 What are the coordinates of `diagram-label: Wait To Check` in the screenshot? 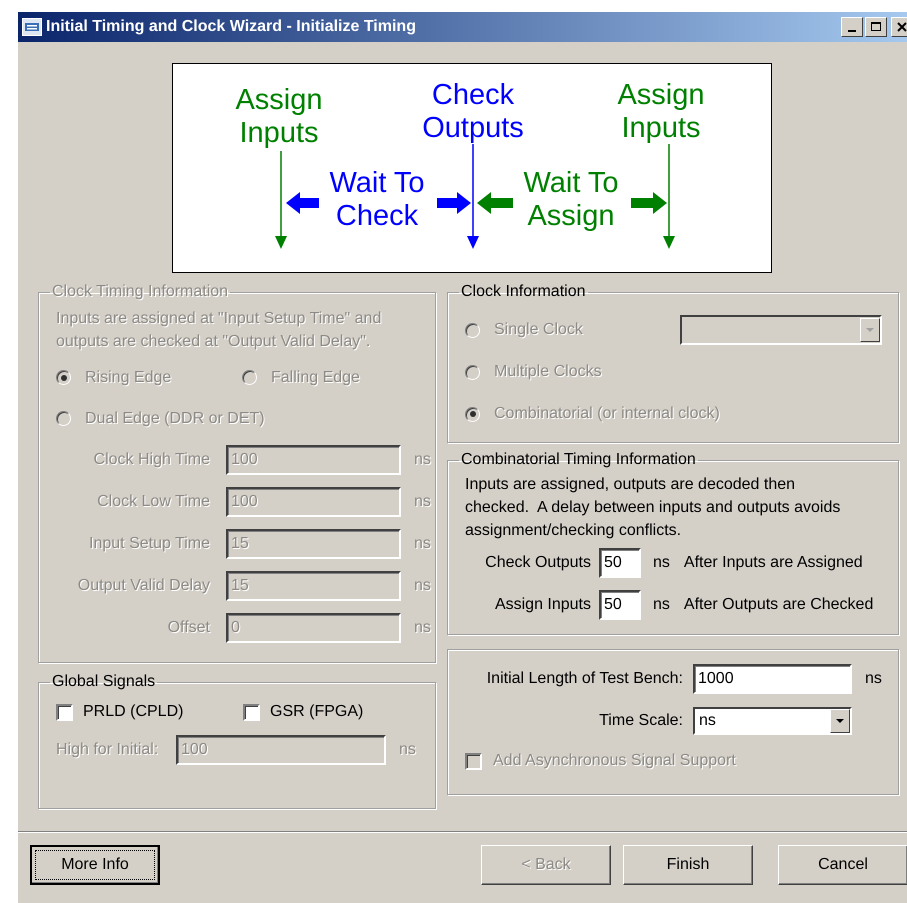 It's located at (377, 199).